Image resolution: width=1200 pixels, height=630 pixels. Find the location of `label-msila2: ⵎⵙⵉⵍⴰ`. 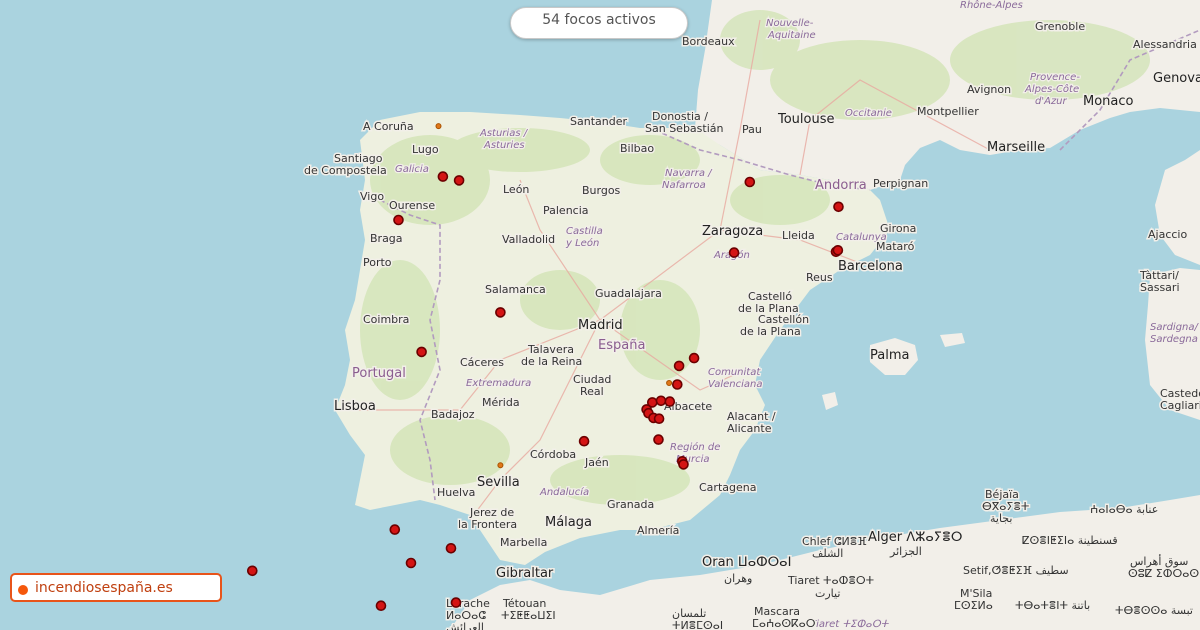

label-msila2: ⵎⵙⵉⵍⴰ is located at coordinates (973, 605).